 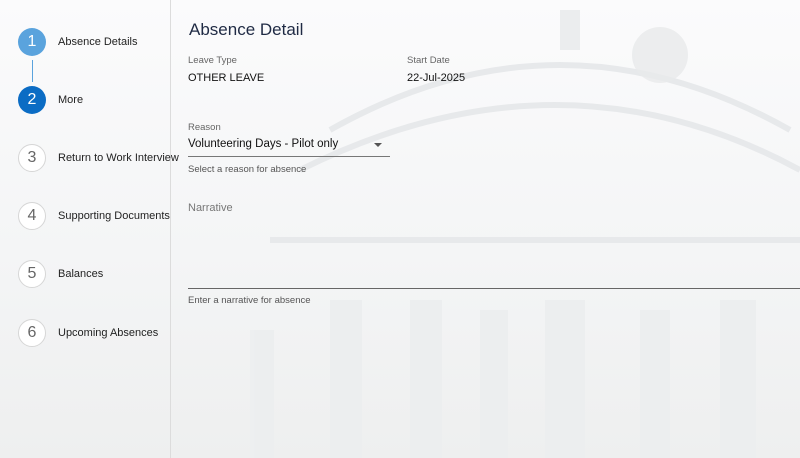 What do you see at coordinates (212, 60) in the screenshot?
I see `leave-type-label: Leave Type` at bounding box center [212, 60].